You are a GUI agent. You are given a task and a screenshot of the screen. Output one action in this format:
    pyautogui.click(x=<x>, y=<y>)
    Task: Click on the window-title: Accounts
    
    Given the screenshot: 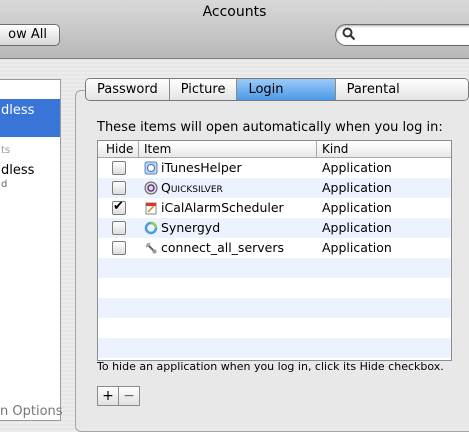 What is the action you would take?
    pyautogui.click(x=234, y=12)
    